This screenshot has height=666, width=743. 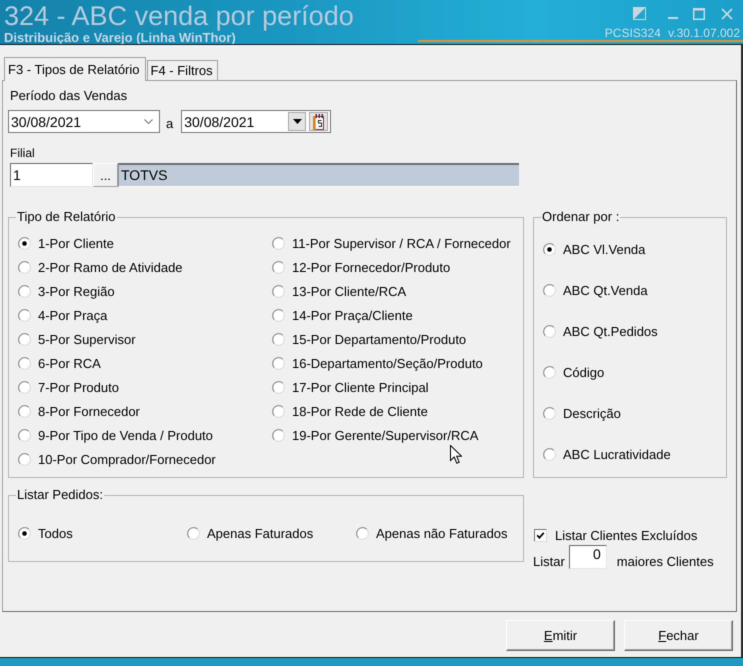 What do you see at coordinates (66, 243) in the screenshot?
I see `report-type-option: 1-Por Cliente` at bounding box center [66, 243].